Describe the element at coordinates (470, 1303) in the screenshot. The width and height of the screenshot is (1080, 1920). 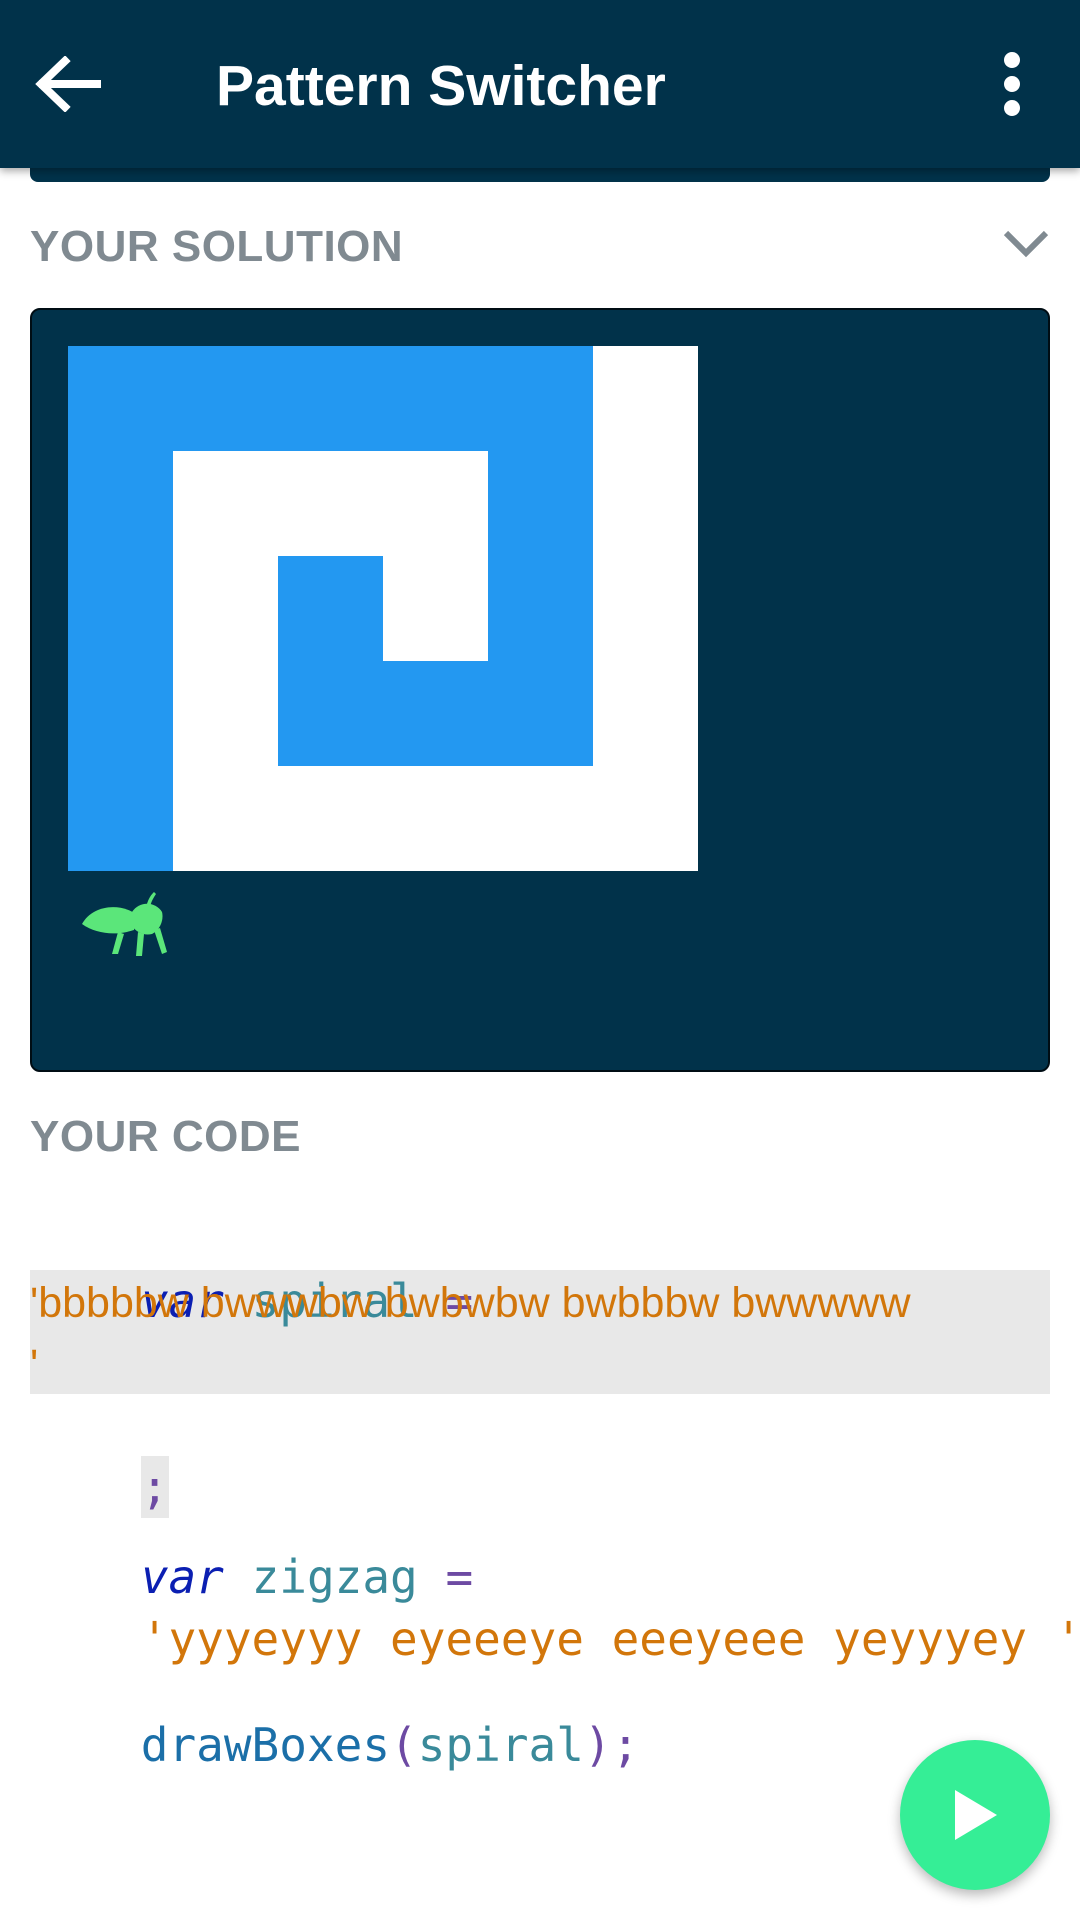
I see `spiral-string: 'bbbbbw bwwwbw bwbwbw bwbbbw bwwwww` at that location.